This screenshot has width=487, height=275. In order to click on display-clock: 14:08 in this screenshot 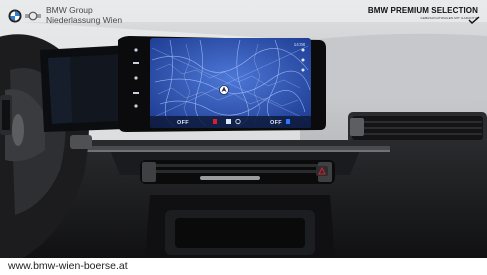, I will do `click(299, 44)`.